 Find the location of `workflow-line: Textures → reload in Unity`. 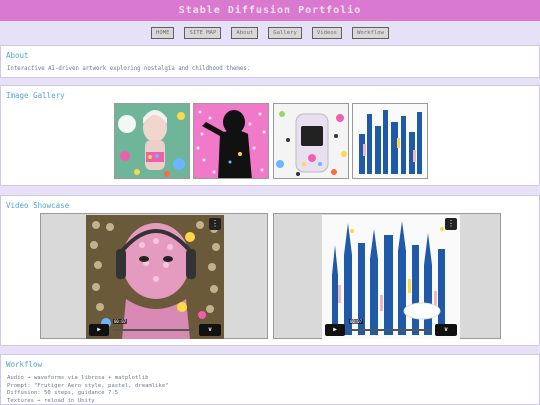

workflow-line: Textures → reload in Unity is located at coordinates (51, 400).